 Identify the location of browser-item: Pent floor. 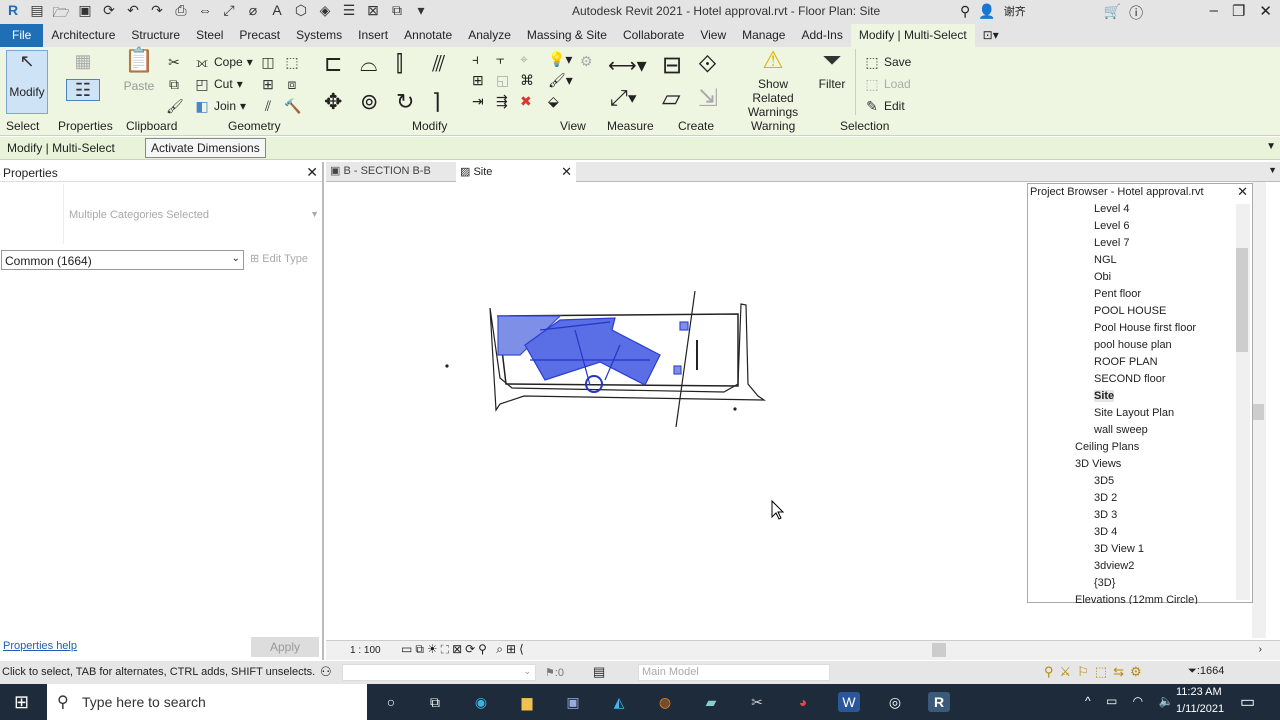
(1117, 294).